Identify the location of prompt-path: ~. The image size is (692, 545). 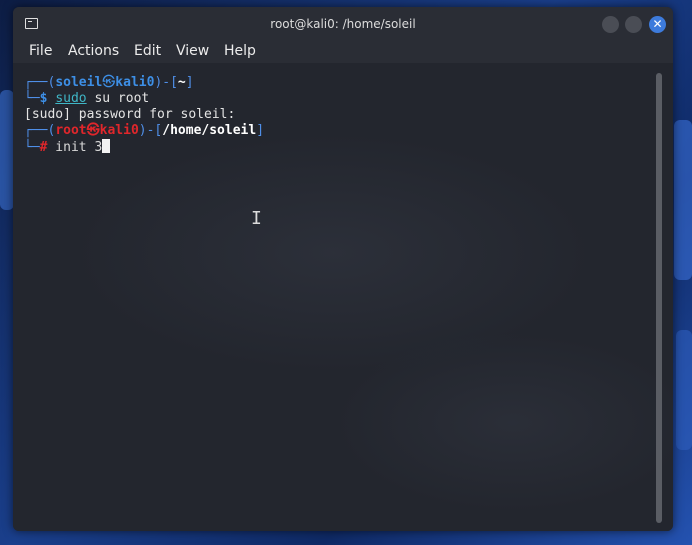
(181, 82).